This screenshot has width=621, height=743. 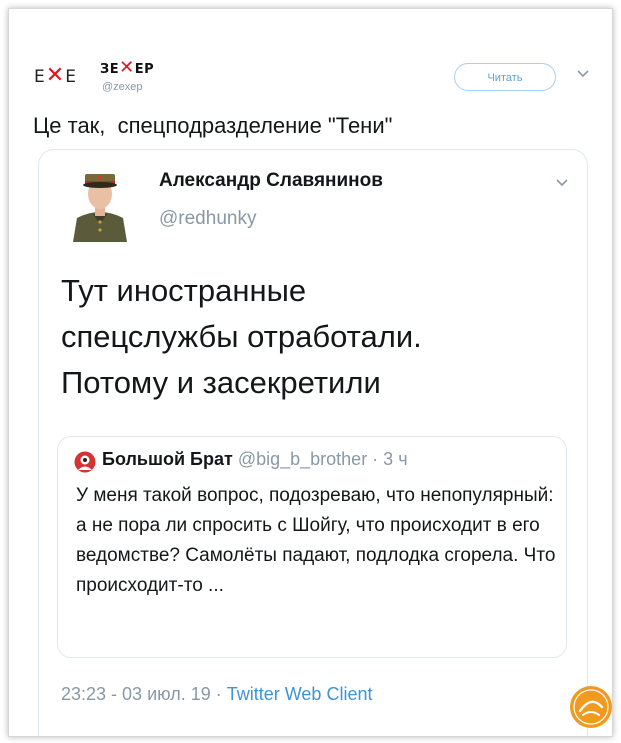 What do you see at coordinates (505, 77) in the screenshot?
I see `follow-button: Читать` at bounding box center [505, 77].